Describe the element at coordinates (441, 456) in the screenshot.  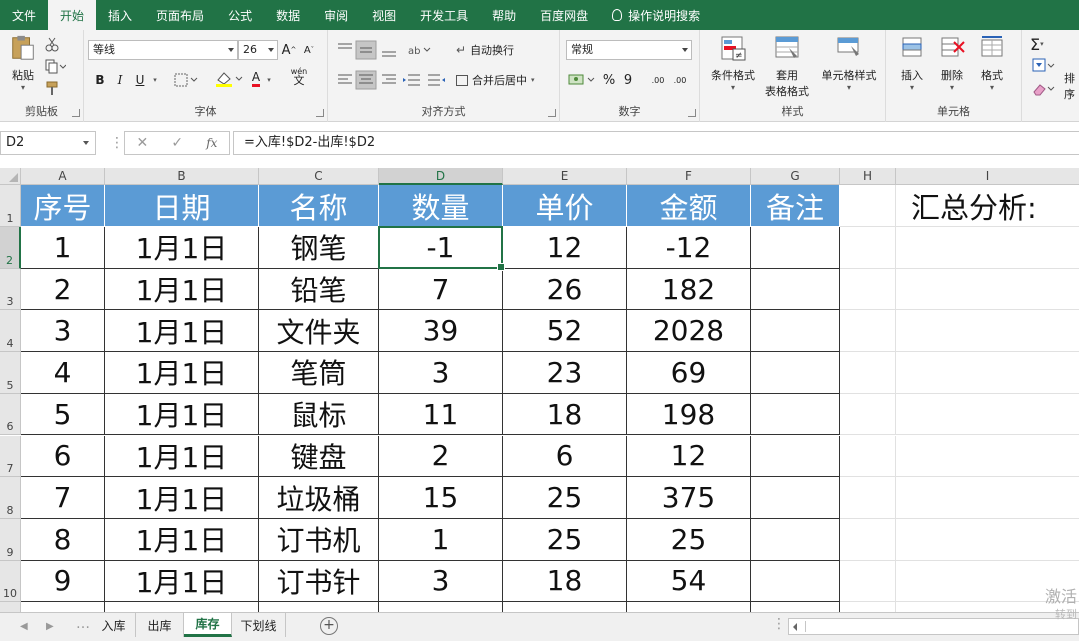
I see `table-cell: 2` at that location.